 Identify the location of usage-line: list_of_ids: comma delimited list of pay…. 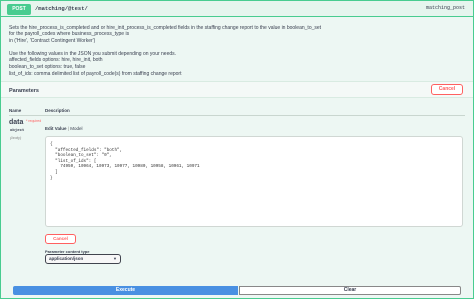
(95, 73).